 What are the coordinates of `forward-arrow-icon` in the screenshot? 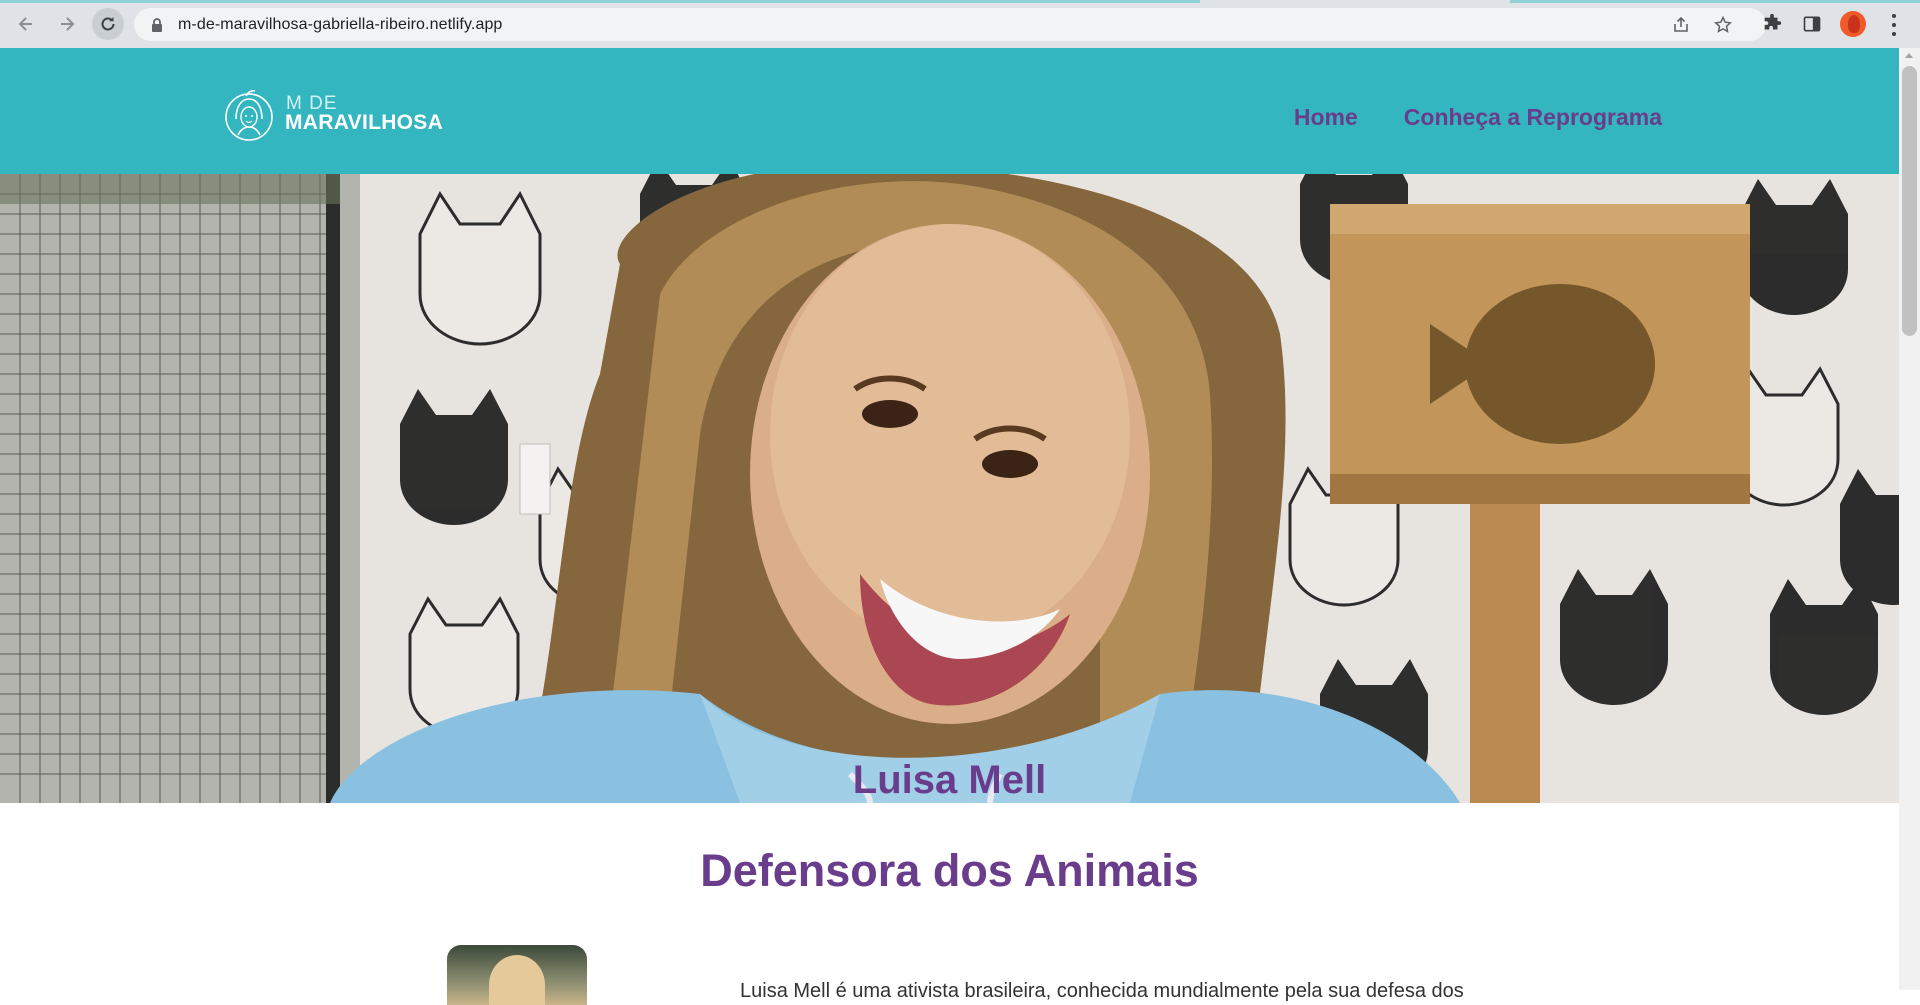 It's located at (68, 24).